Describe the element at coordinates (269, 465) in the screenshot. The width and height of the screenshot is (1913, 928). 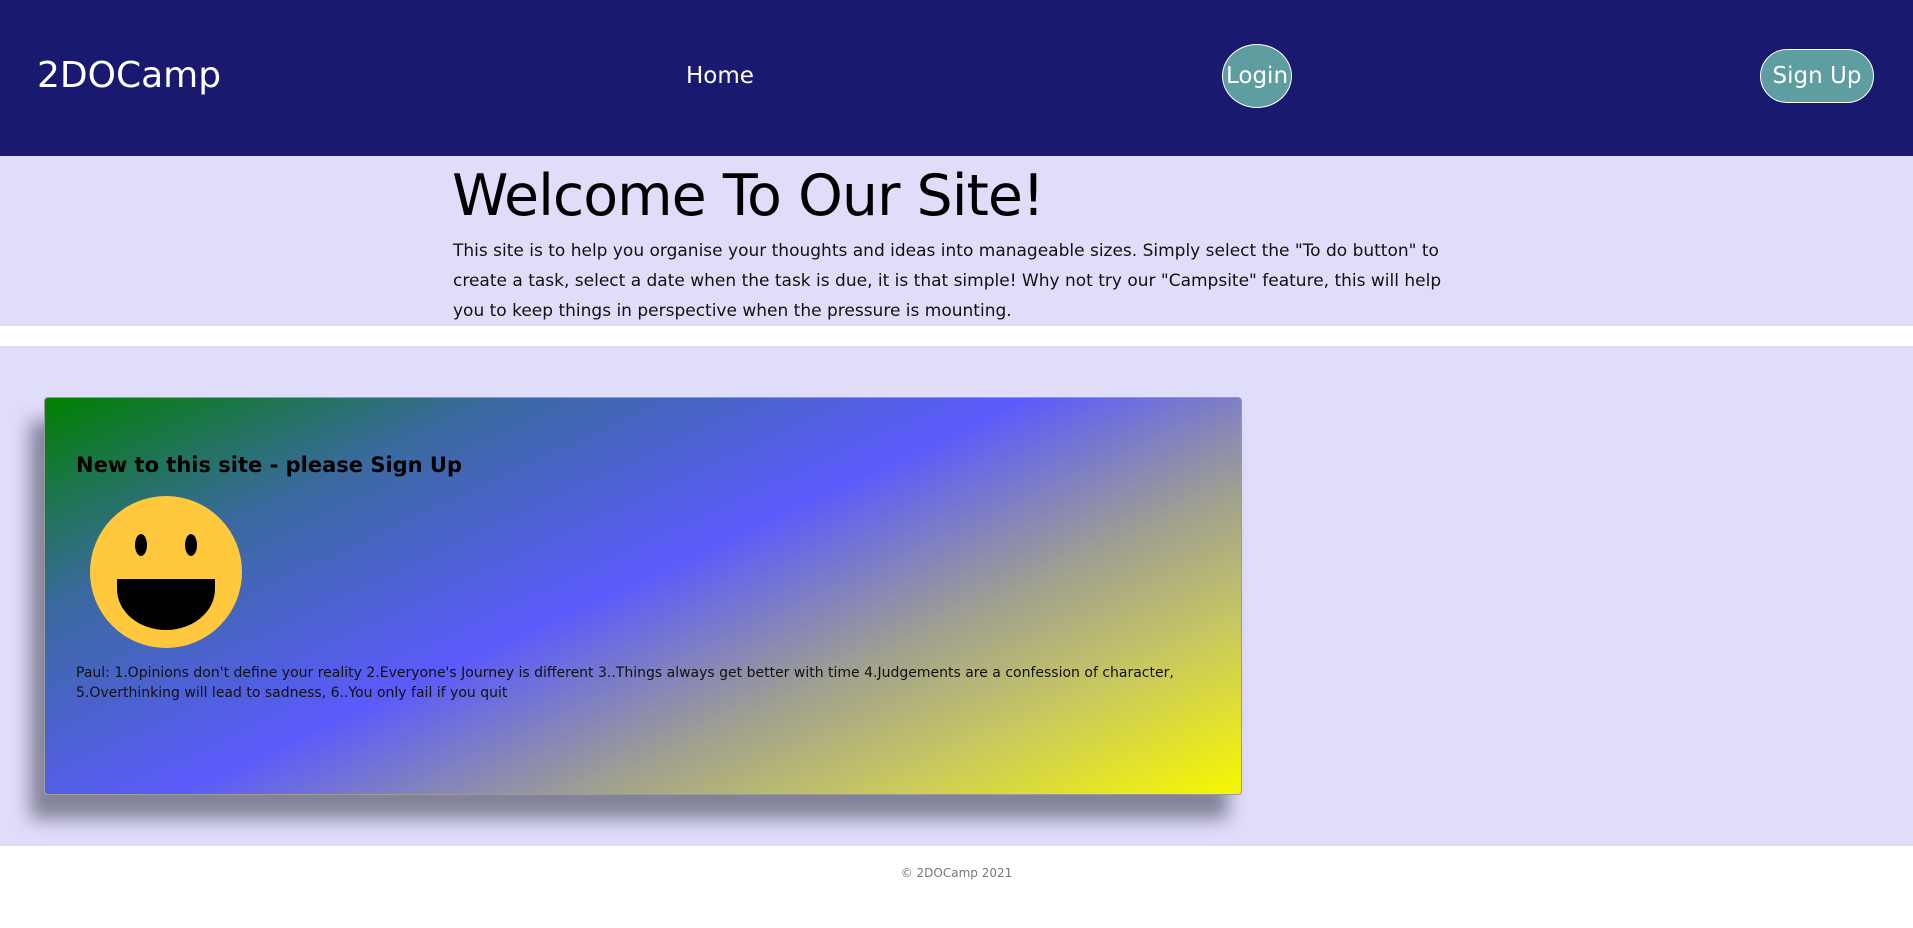
I see `card-title: New to this site - please Sign Up` at that location.